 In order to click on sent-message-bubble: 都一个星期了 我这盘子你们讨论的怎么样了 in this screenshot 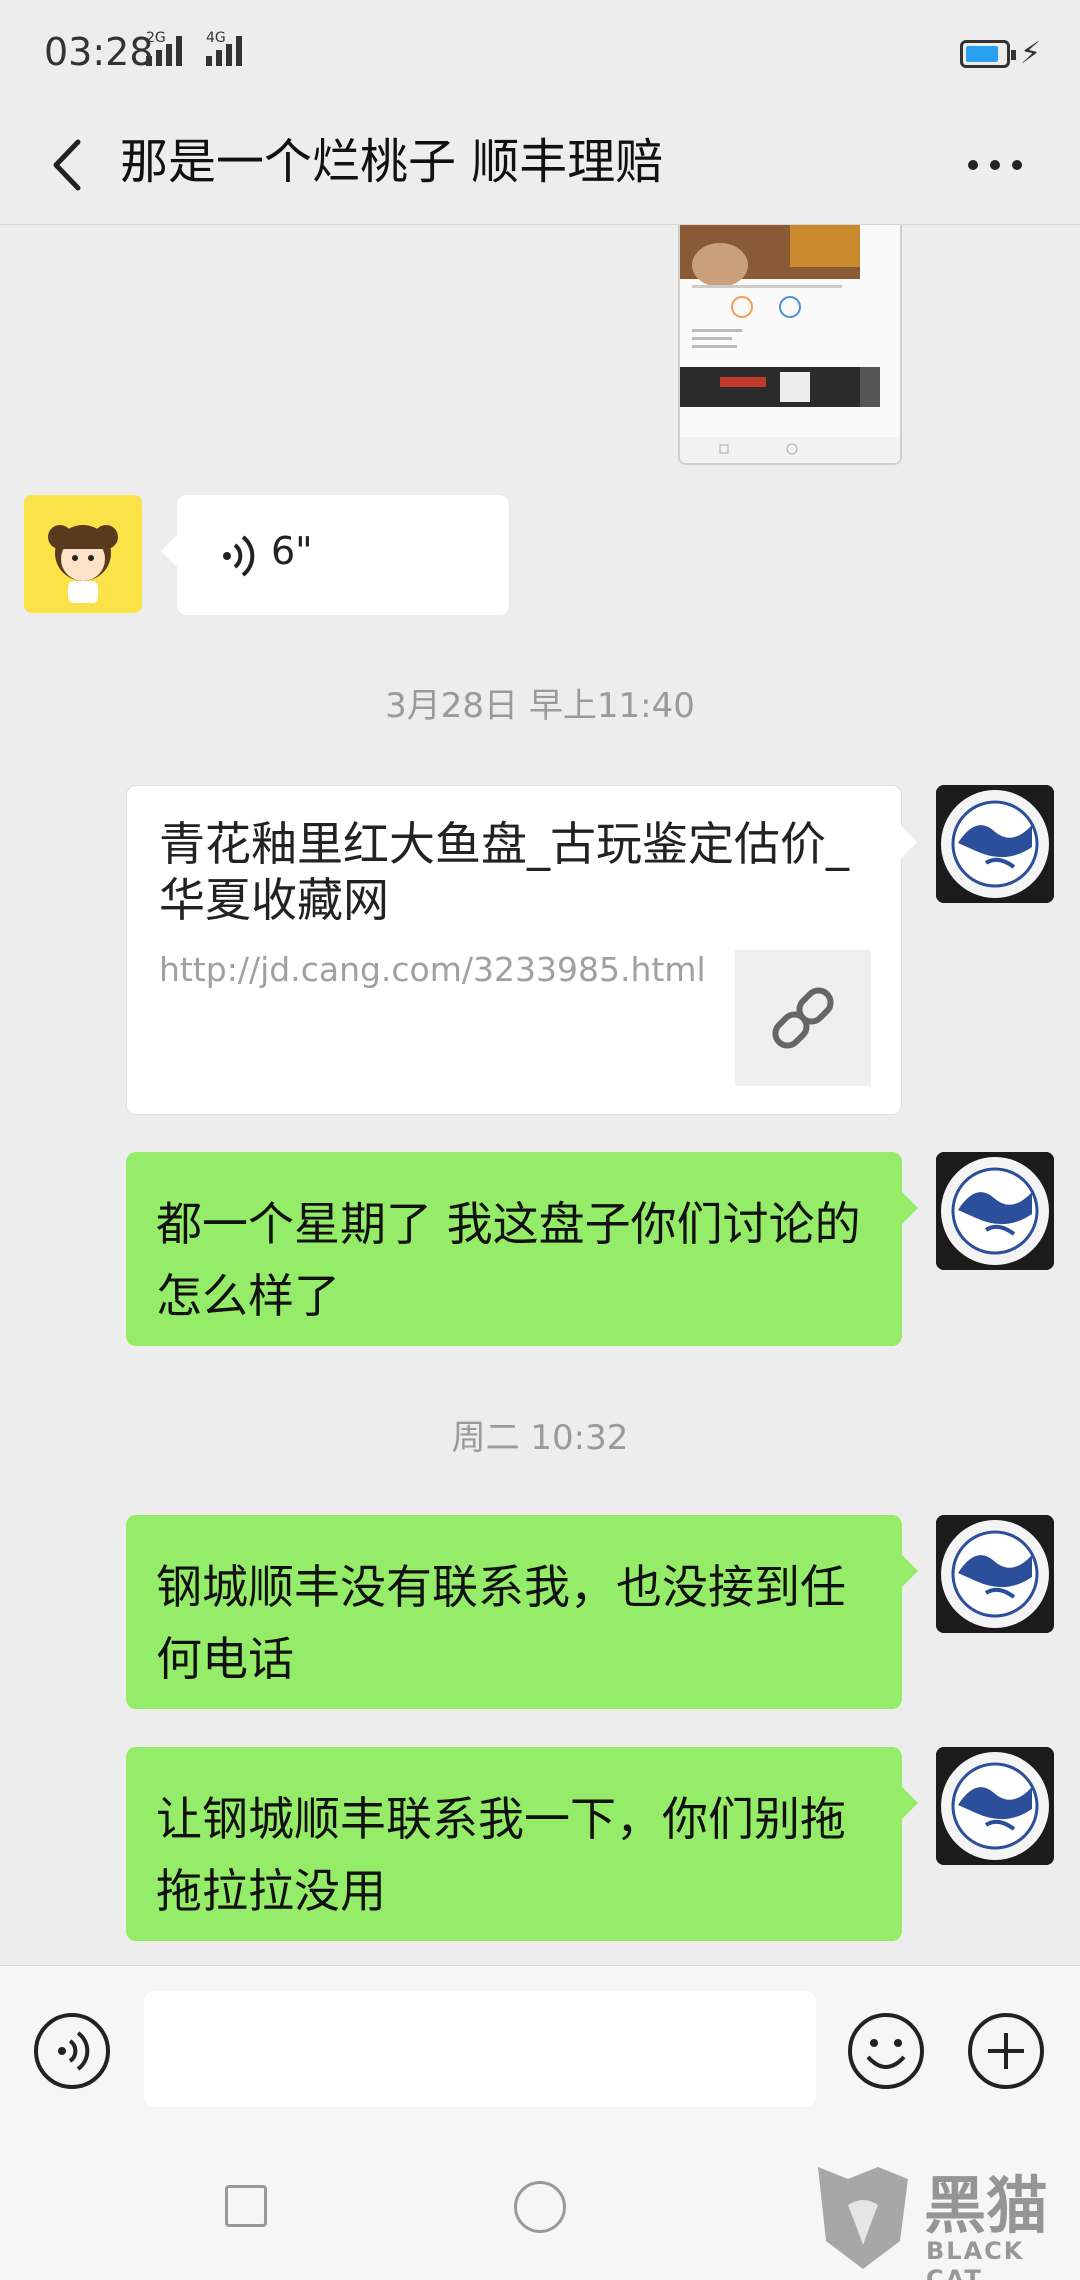, I will do `click(522, 1249)`.